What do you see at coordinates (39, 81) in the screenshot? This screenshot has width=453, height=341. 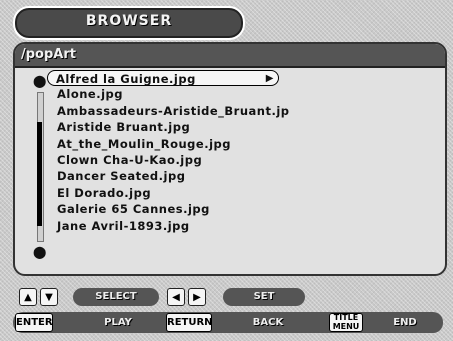 I see `scroll-up-icon: ⬤` at bounding box center [39, 81].